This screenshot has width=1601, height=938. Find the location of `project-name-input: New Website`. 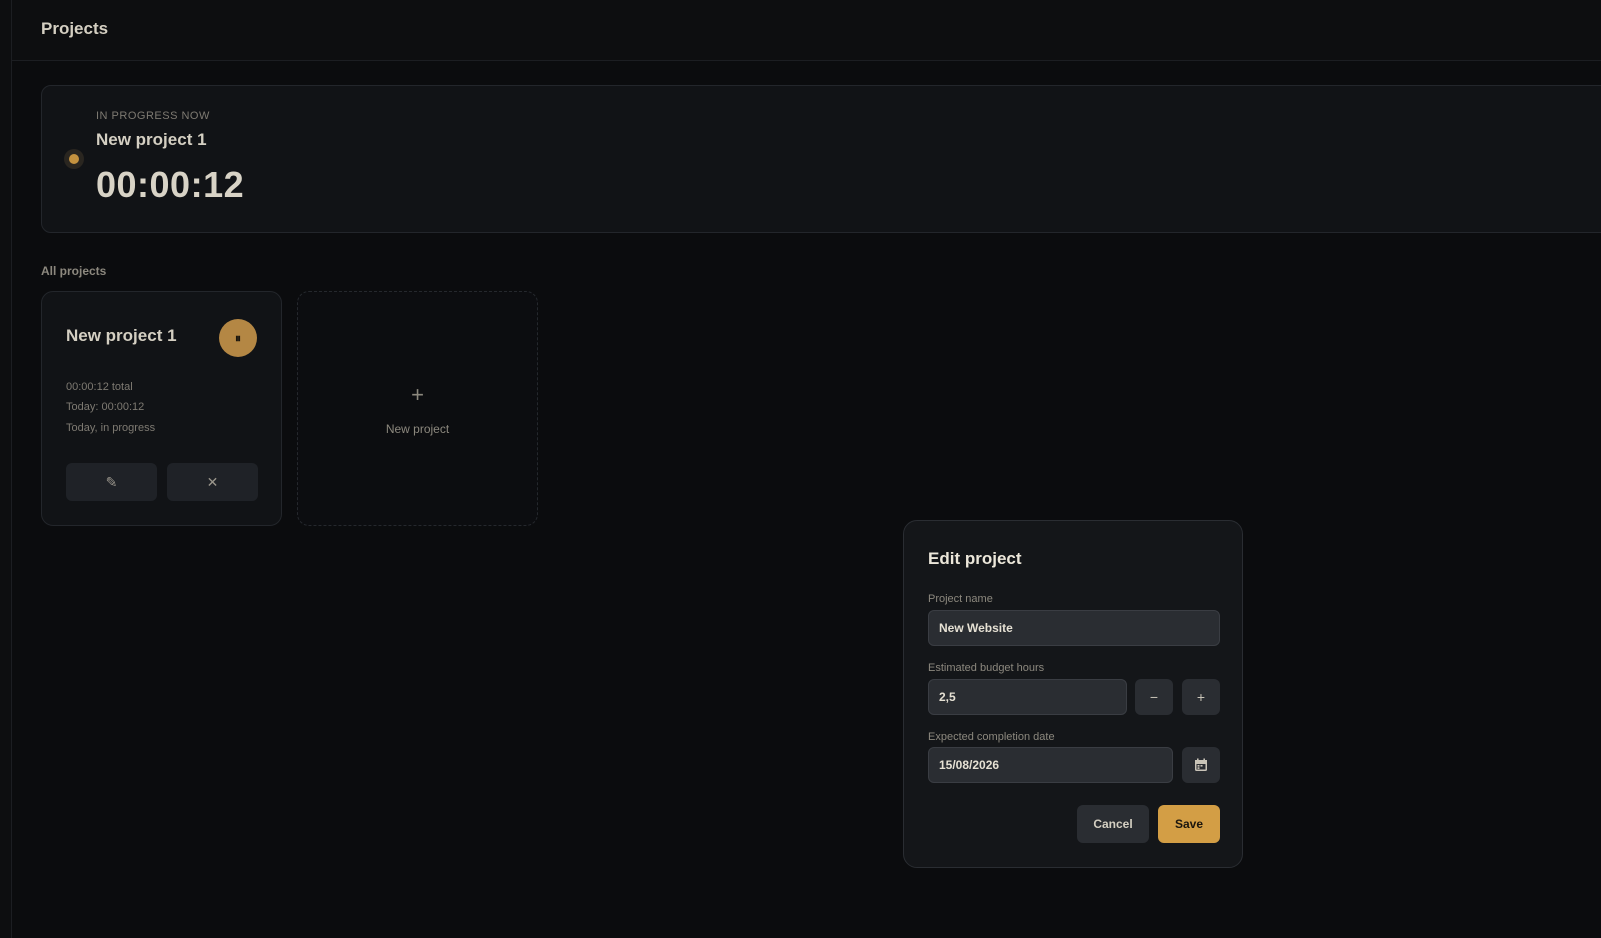

project-name-input: New Website is located at coordinates (1074, 628).